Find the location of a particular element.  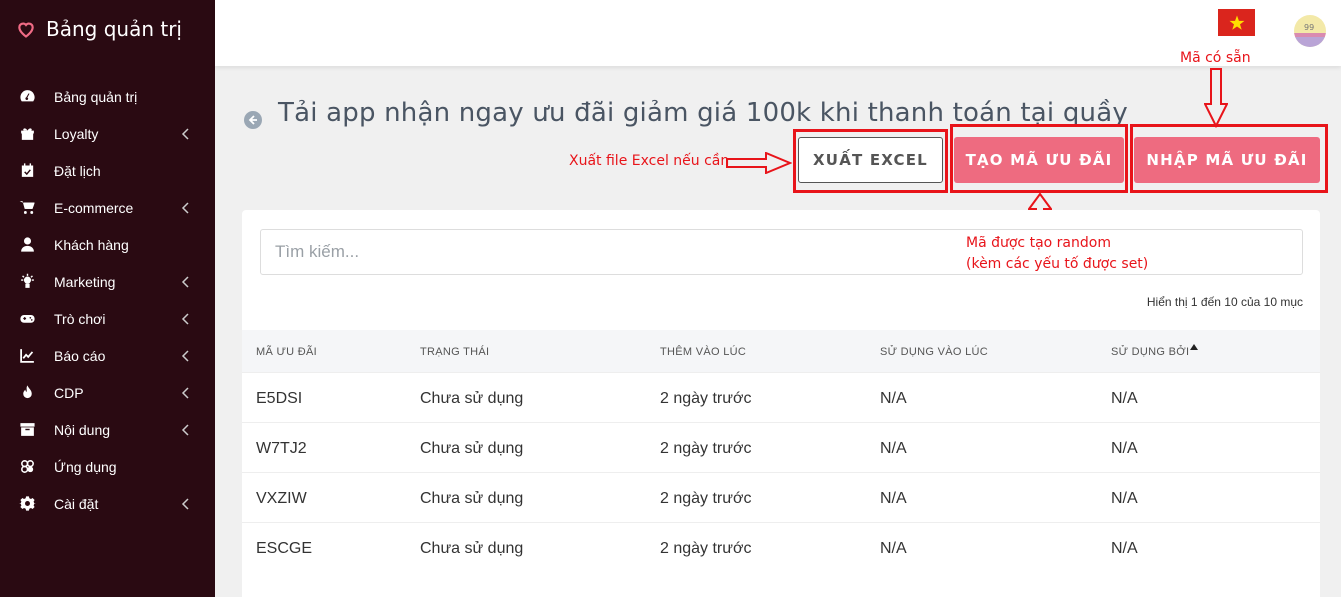

column-status: TRẠNG THÁI is located at coordinates (454, 352).